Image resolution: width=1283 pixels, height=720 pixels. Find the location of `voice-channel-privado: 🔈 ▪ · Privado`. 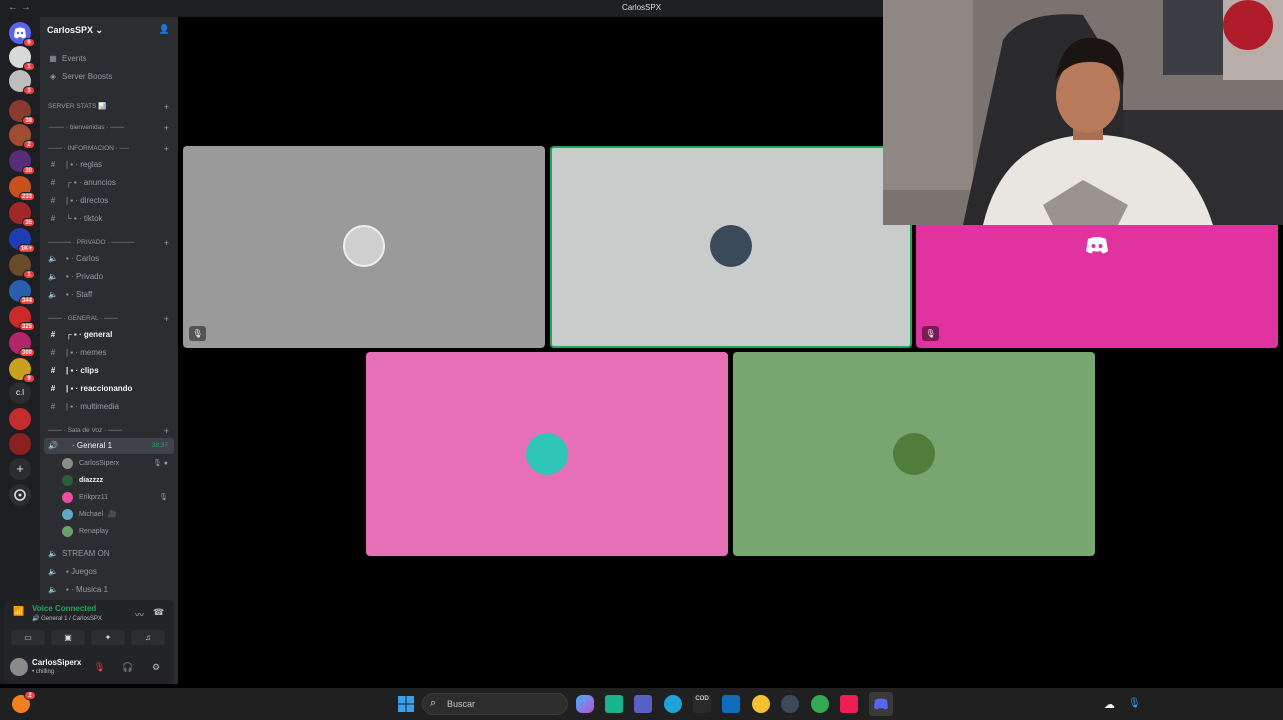

voice-channel-privado: 🔈 ▪ · Privado is located at coordinates (109, 277).